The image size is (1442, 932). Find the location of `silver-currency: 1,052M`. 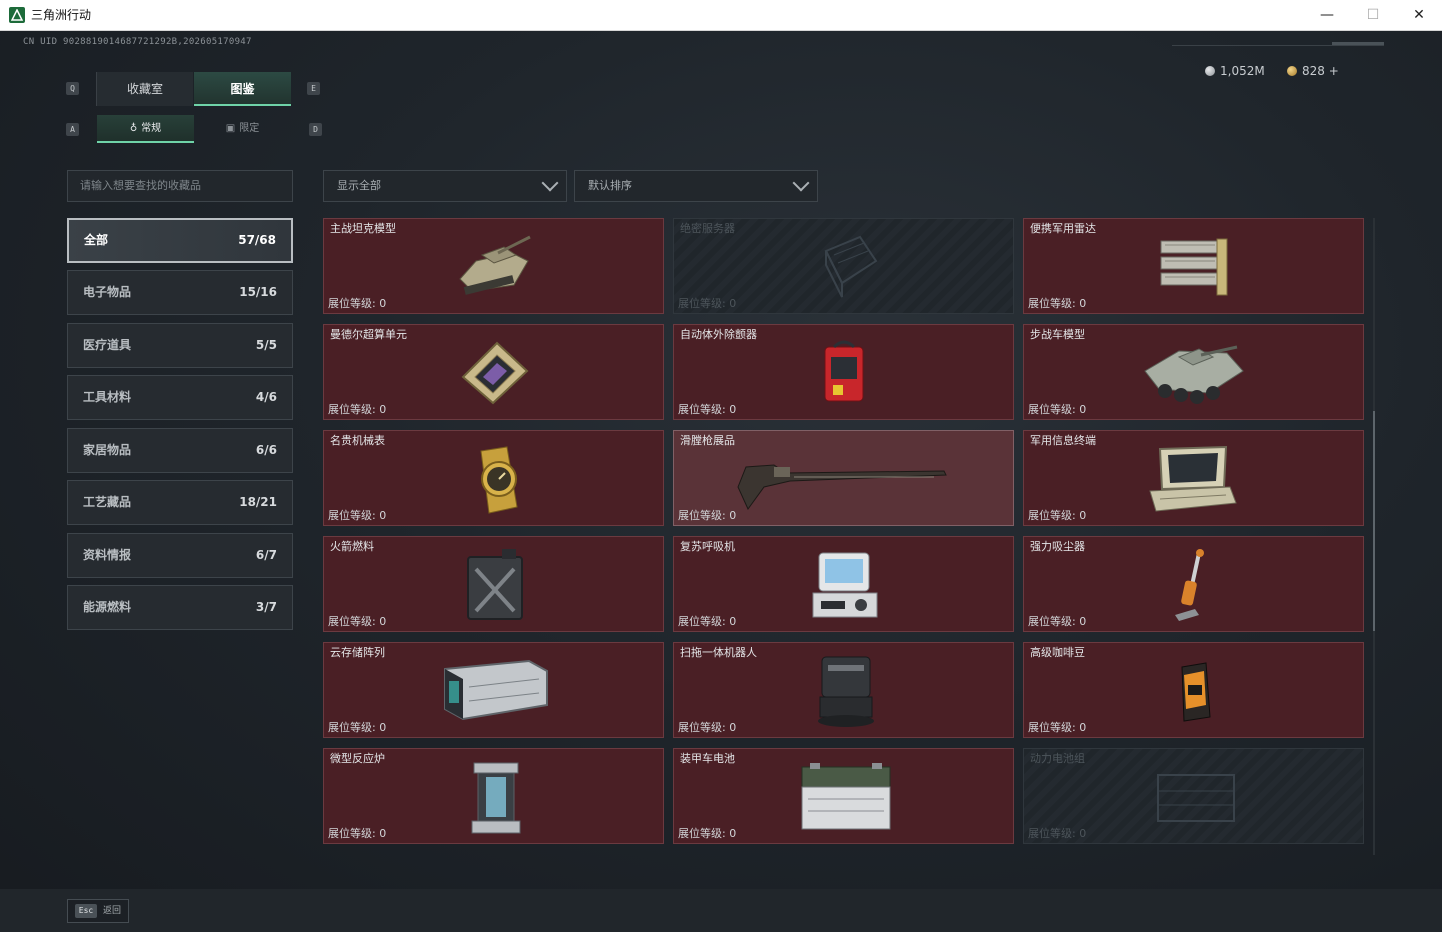

silver-currency: 1,052M is located at coordinates (1235, 71).